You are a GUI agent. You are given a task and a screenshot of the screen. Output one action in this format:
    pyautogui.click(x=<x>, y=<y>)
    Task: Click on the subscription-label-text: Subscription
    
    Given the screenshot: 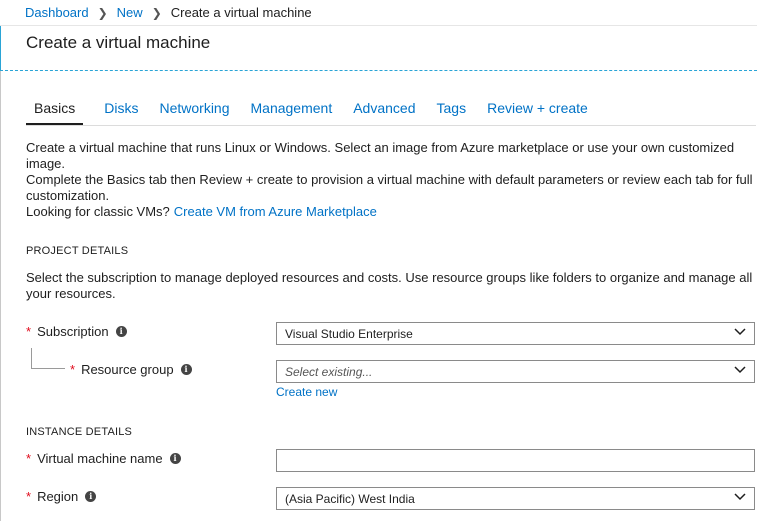 What is the action you would take?
    pyautogui.click(x=73, y=331)
    